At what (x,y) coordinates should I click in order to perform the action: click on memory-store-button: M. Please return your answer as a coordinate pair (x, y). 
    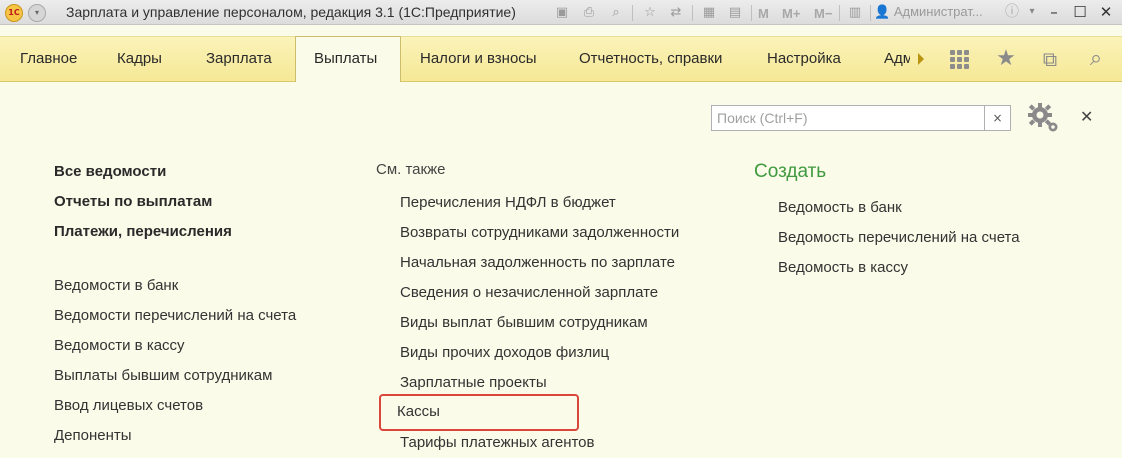
    Looking at the image, I should click on (763, 13).